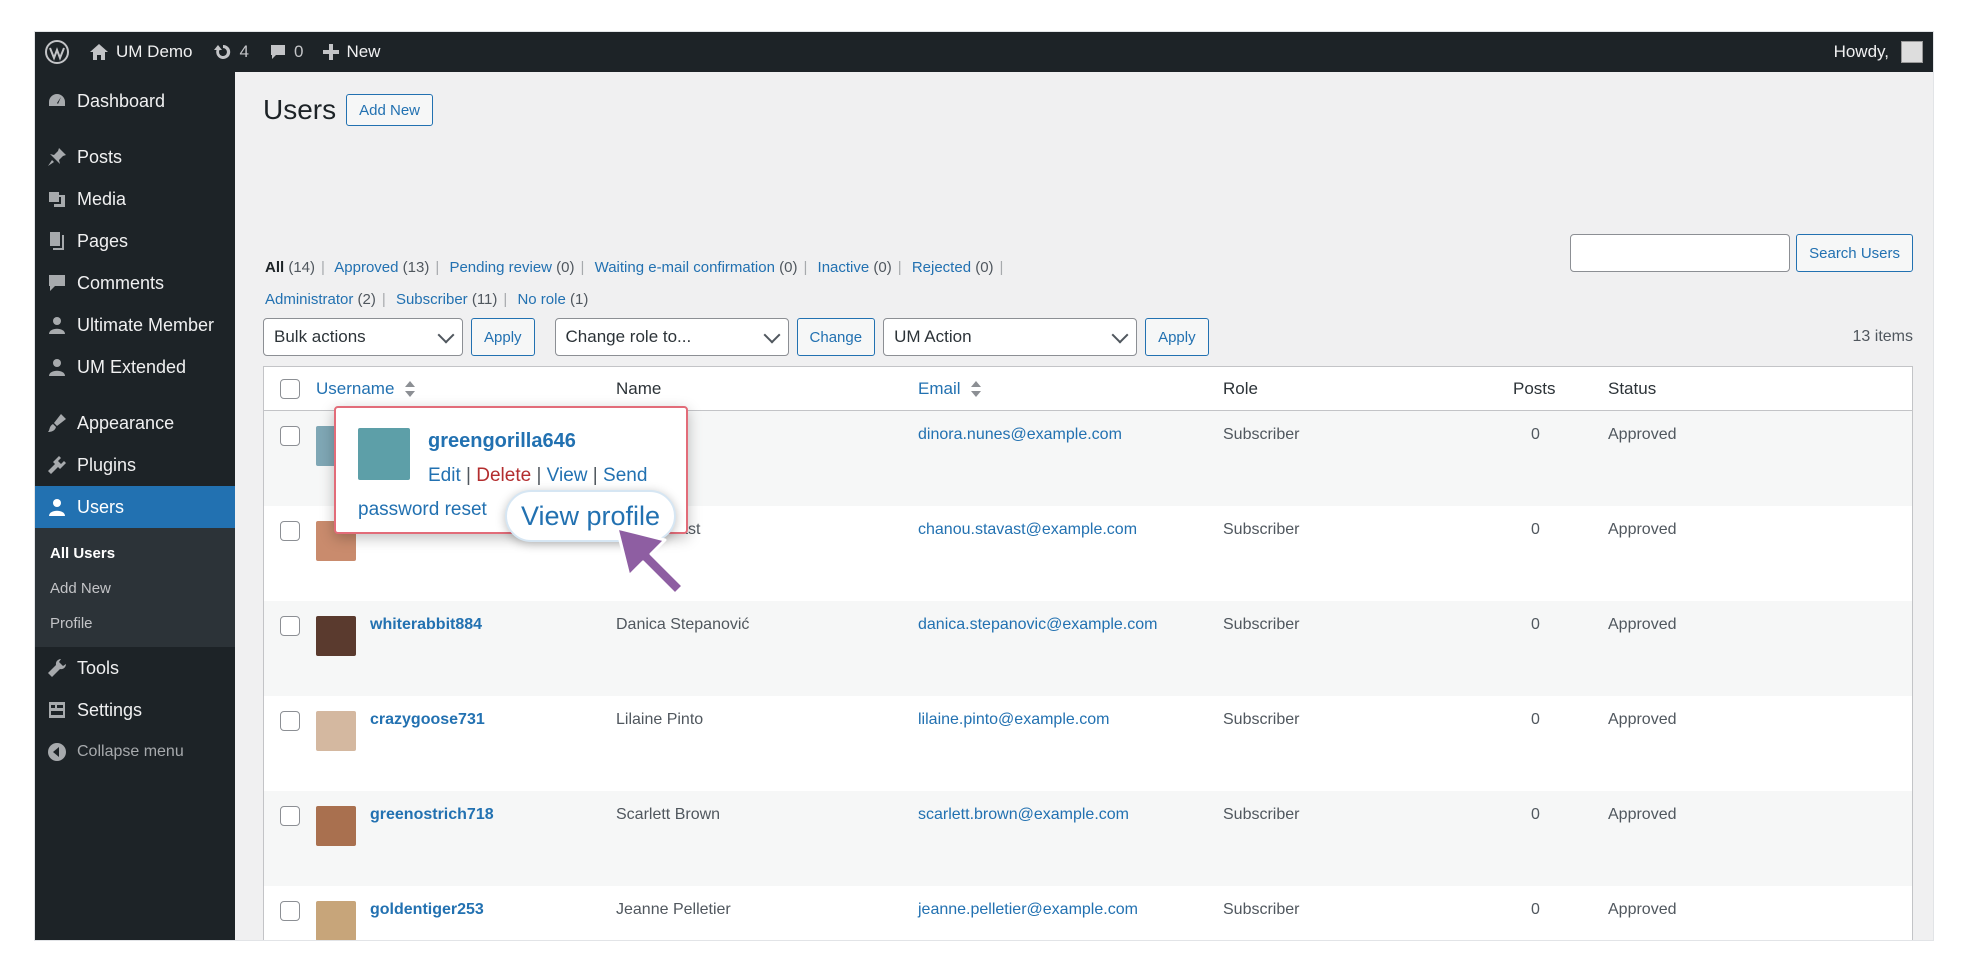  What do you see at coordinates (484, 299) in the screenshot?
I see `filter-count: (11)` at bounding box center [484, 299].